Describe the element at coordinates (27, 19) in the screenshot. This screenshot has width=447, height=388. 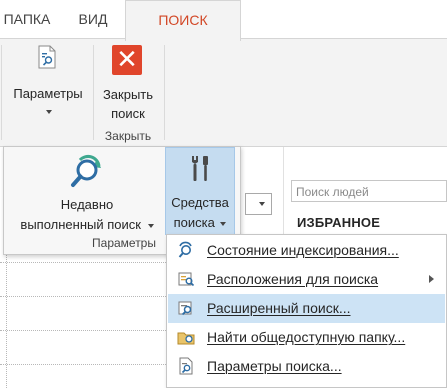
I see `tab-folder: ПАПКА` at that location.